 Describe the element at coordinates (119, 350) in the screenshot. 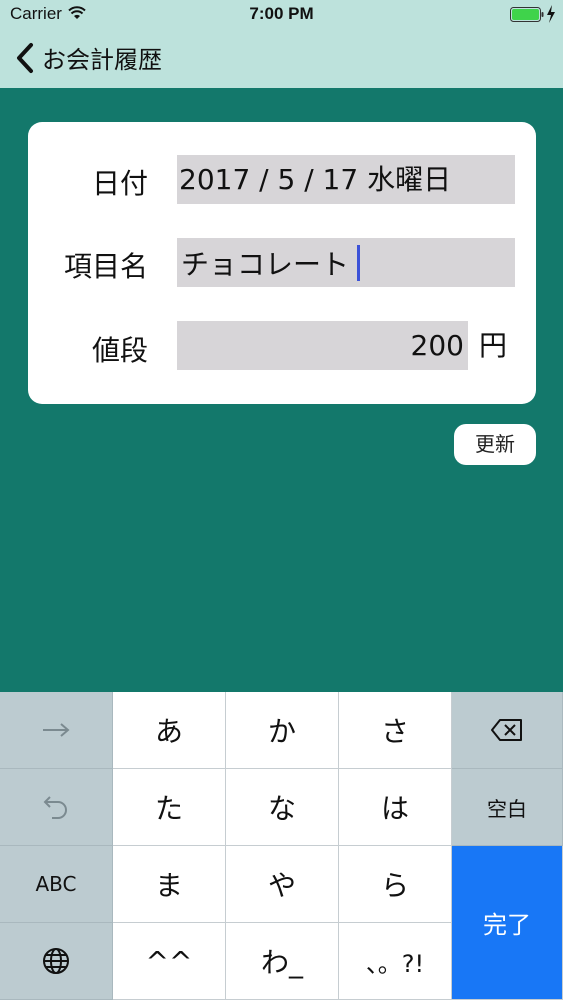

I see `price-label: 値段` at that location.